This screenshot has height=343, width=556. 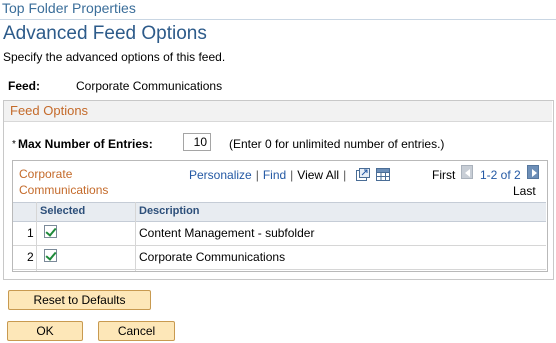 What do you see at coordinates (227, 233) in the screenshot?
I see `row-description: Content Management - subfolder` at bounding box center [227, 233].